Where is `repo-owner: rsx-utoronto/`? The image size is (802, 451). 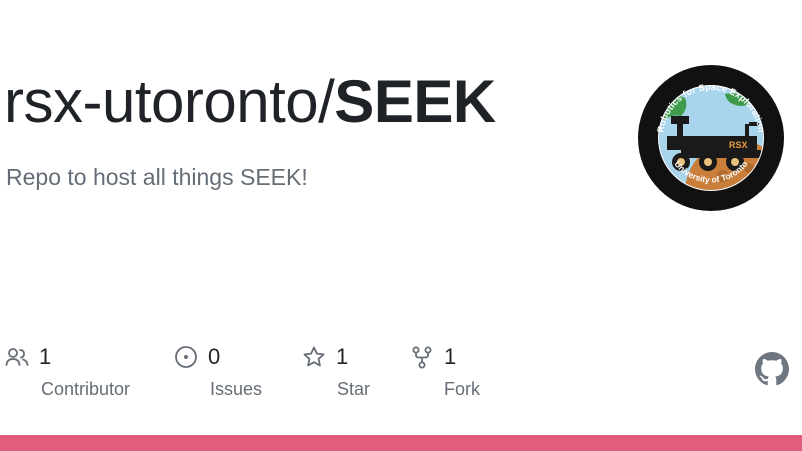
repo-owner: rsx-utoronto/ is located at coordinates (169, 101).